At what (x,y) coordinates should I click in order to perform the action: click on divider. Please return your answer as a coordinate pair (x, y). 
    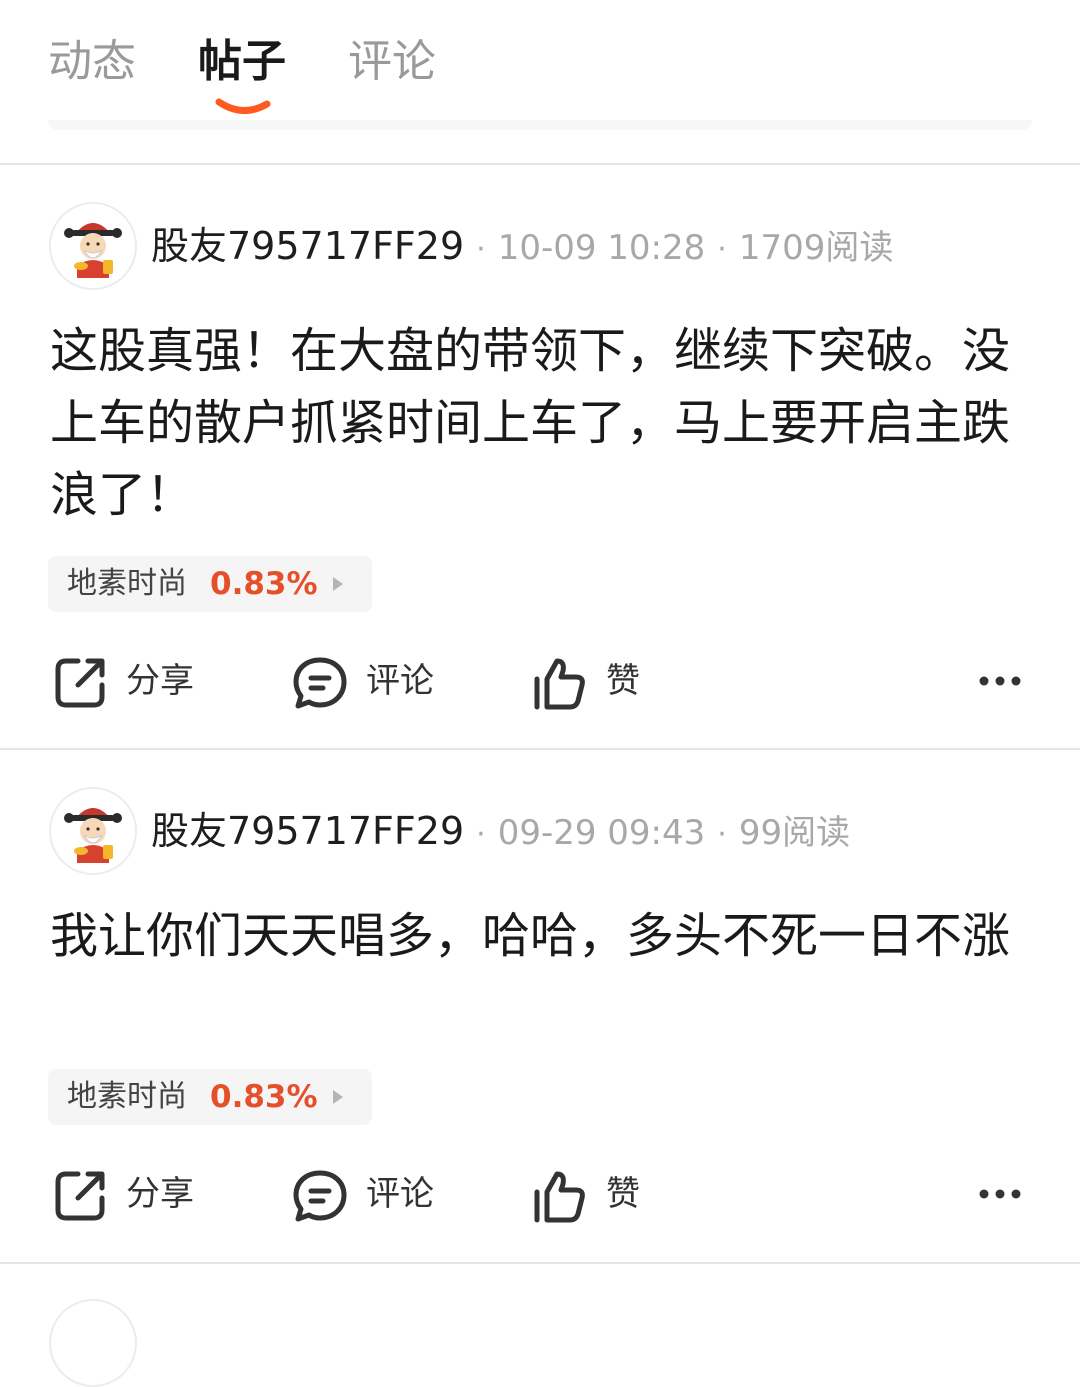
    Looking at the image, I should click on (540, 1263).